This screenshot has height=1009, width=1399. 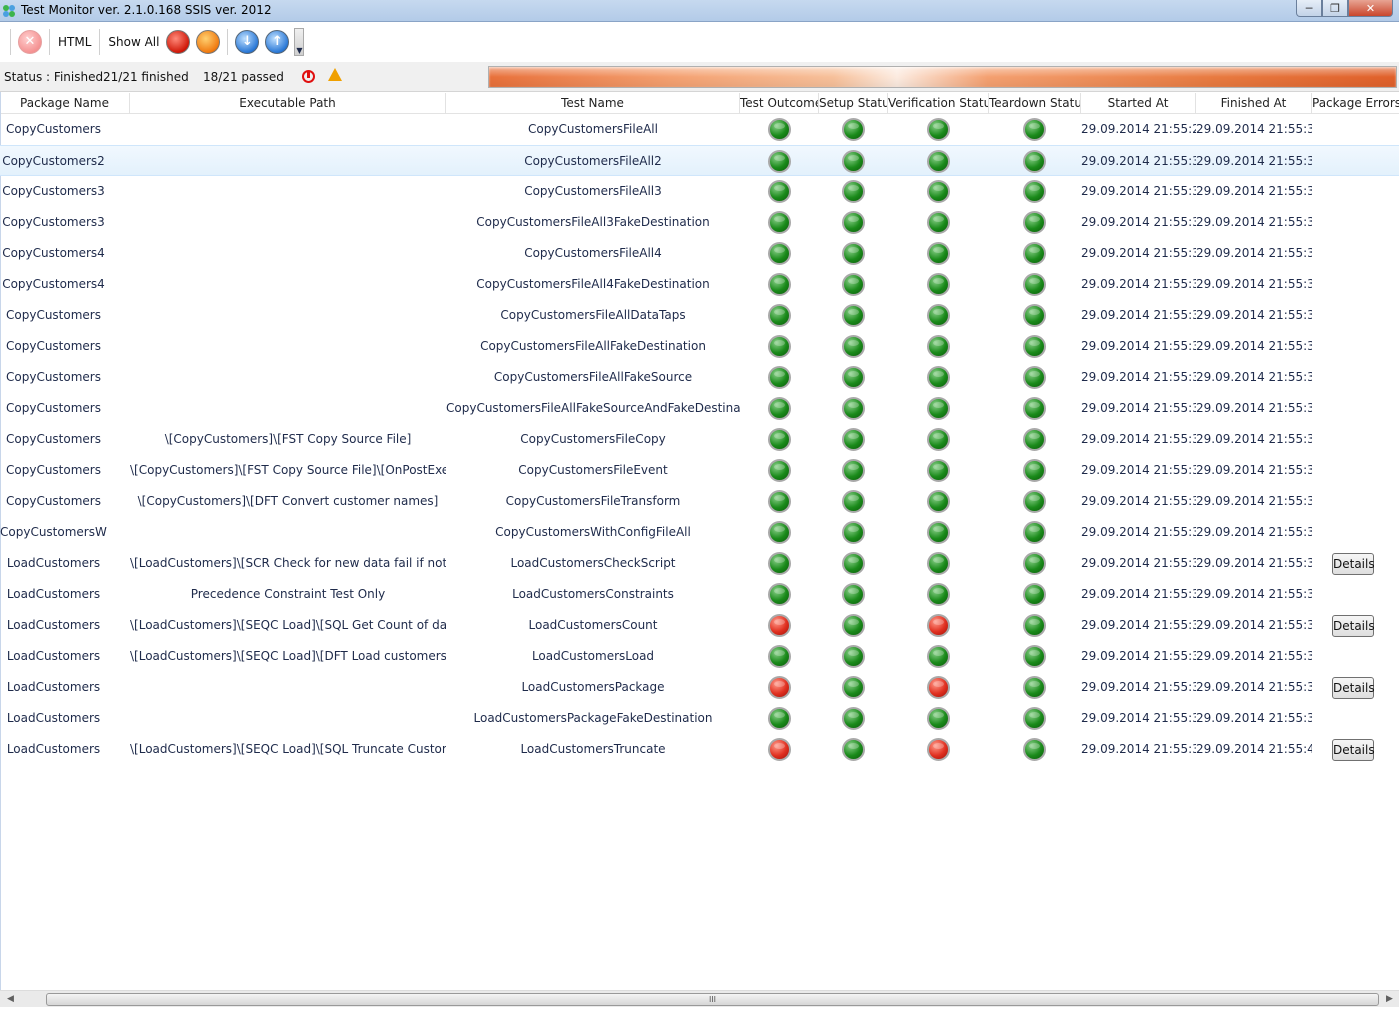 What do you see at coordinates (30, 41) in the screenshot?
I see `stop-button: ✕` at bounding box center [30, 41].